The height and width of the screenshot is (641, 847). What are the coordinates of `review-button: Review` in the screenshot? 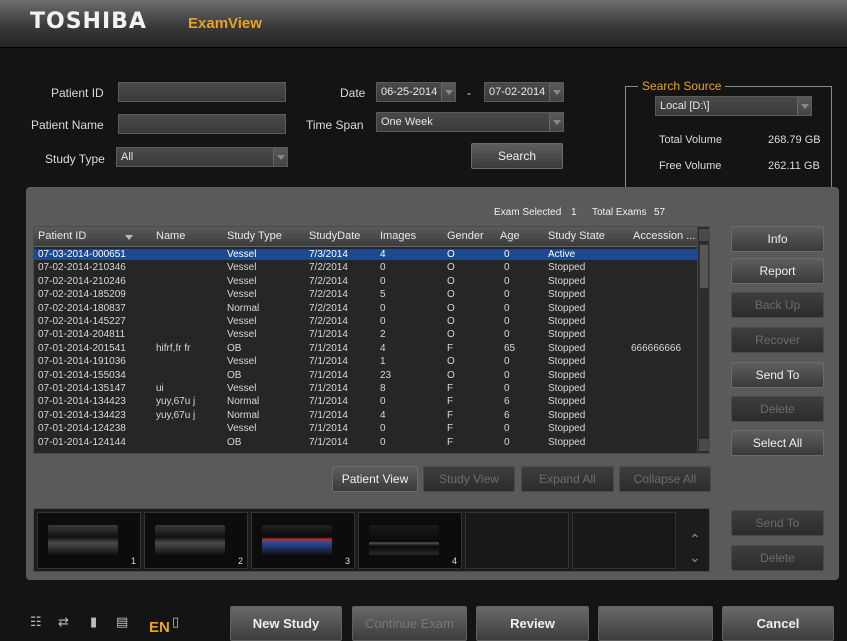 It's located at (532, 623).